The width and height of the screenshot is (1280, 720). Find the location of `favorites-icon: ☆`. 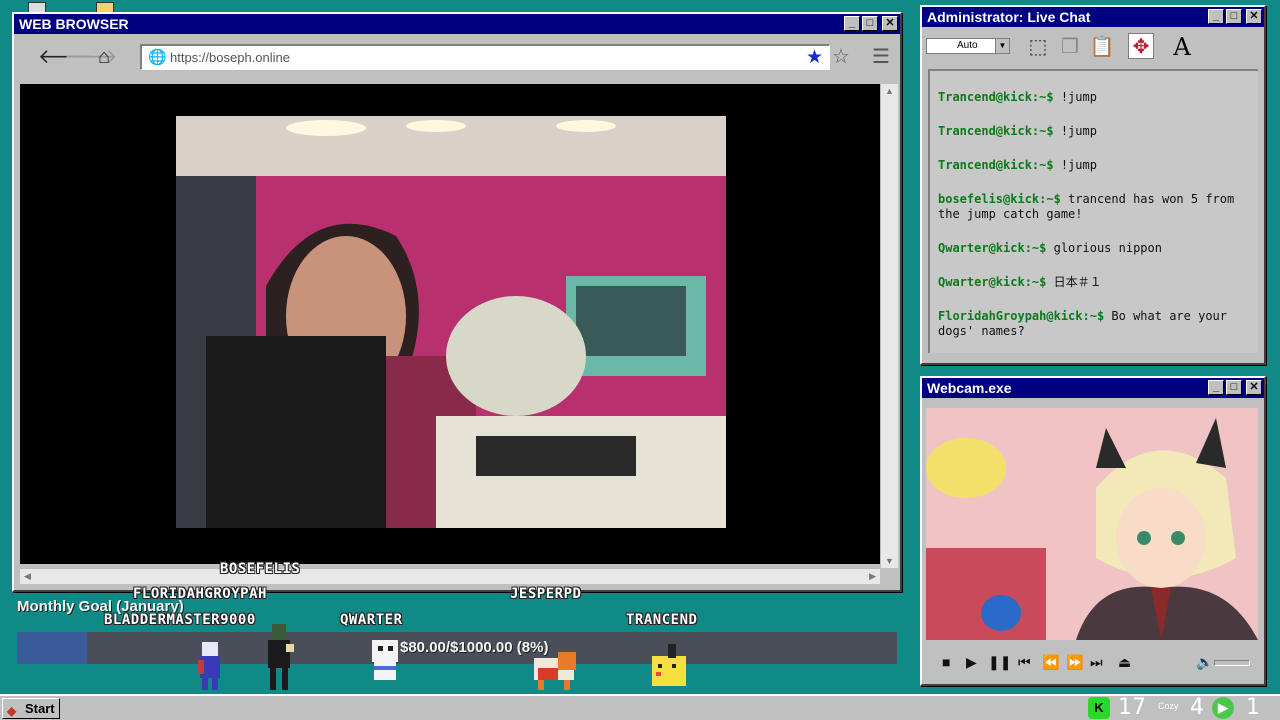

favorites-icon: ☆ is located at coordinates (841, 57).